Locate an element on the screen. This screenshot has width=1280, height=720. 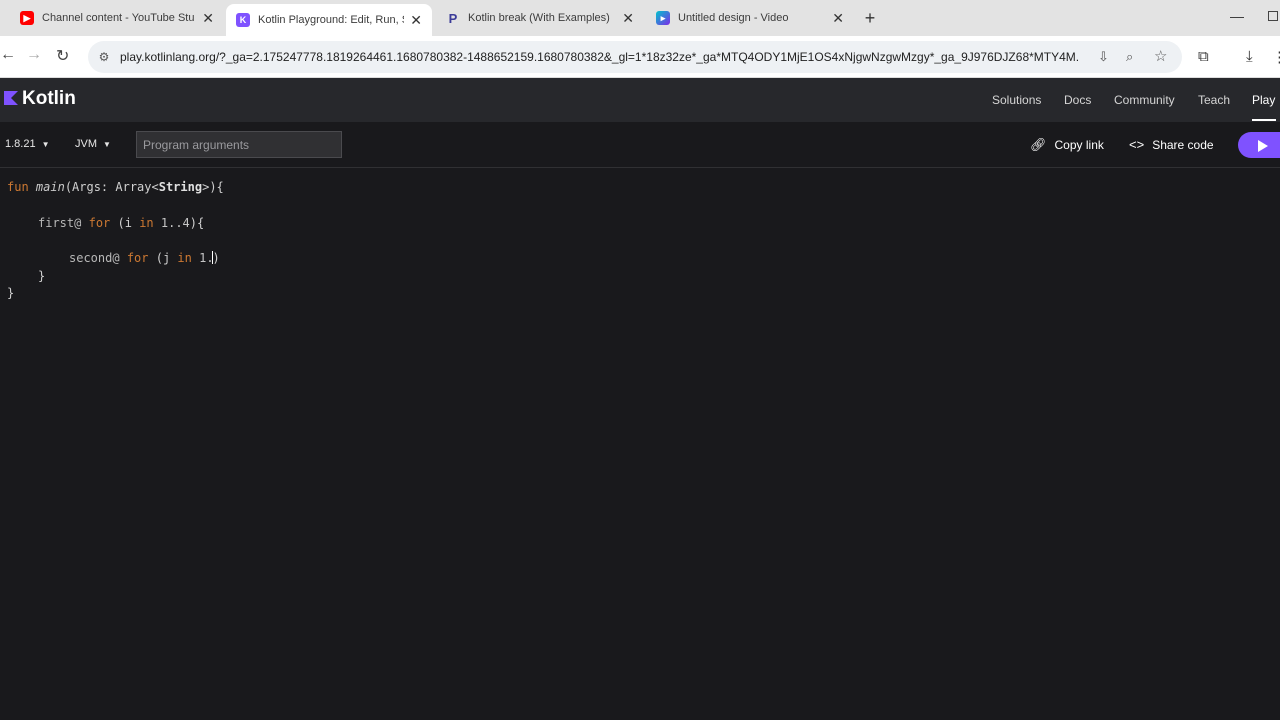
new-tab-button: + is located at coordinates (870, 18).